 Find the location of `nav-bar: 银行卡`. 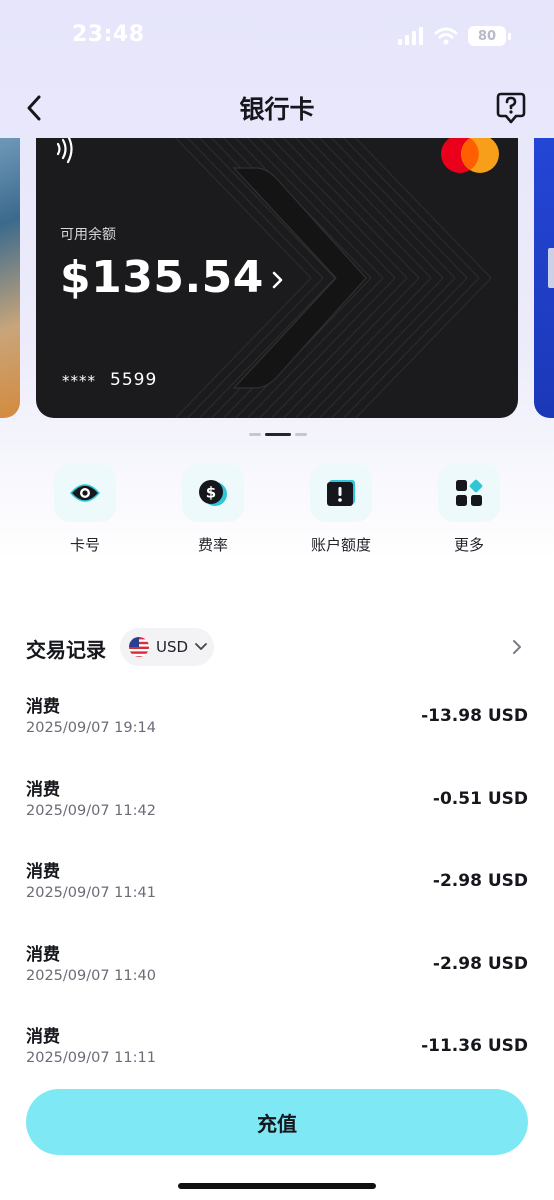

nav-bar: 银行卡 is located at coordinates (277, 108).